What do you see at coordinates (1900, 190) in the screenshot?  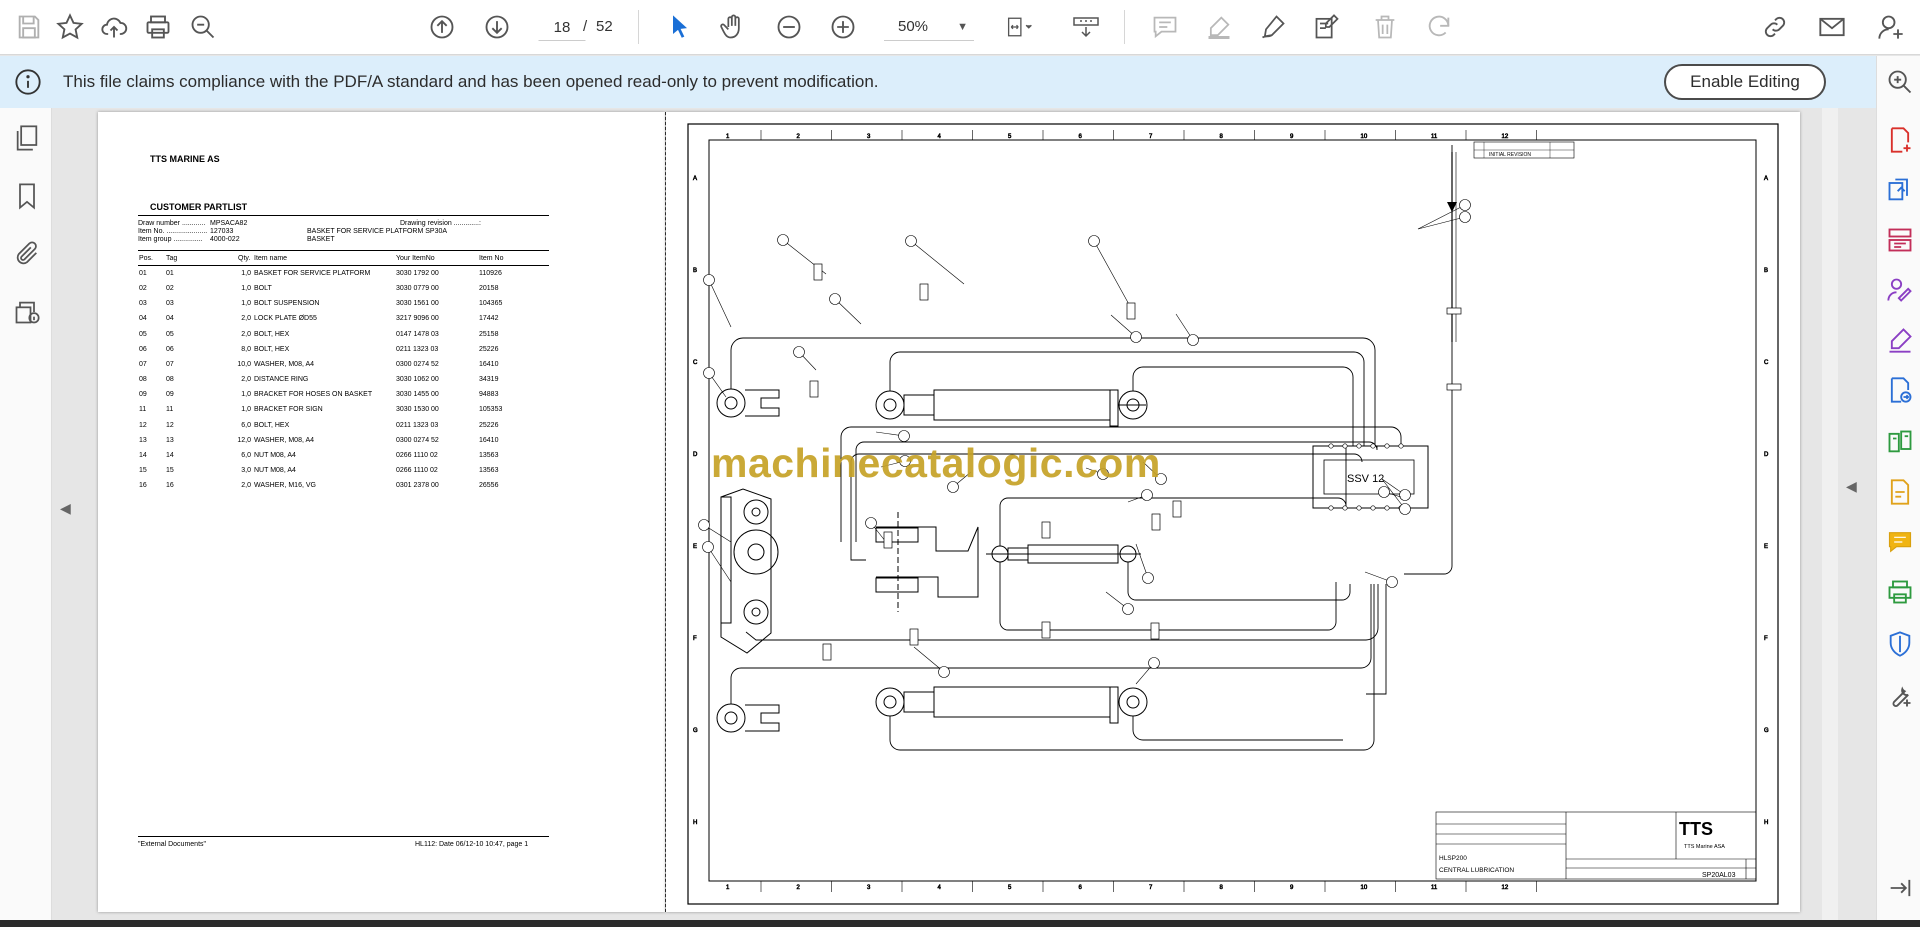 I see `combine-files-icon` at bounding box center [1900, 190].